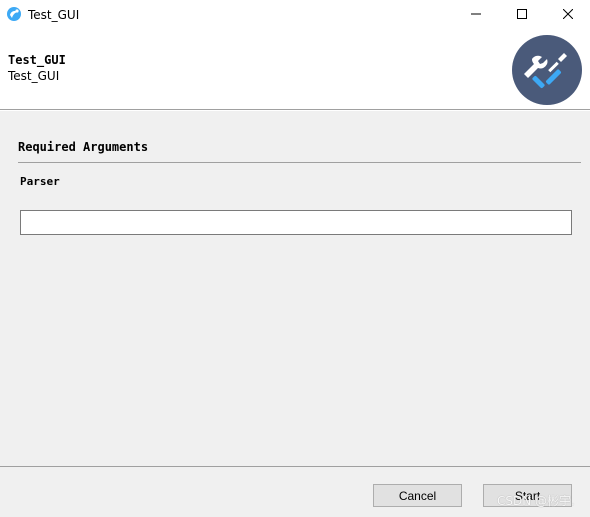 This screenshot has width=590, height=517. I want to click on start-button: Start, so click(527, 495).